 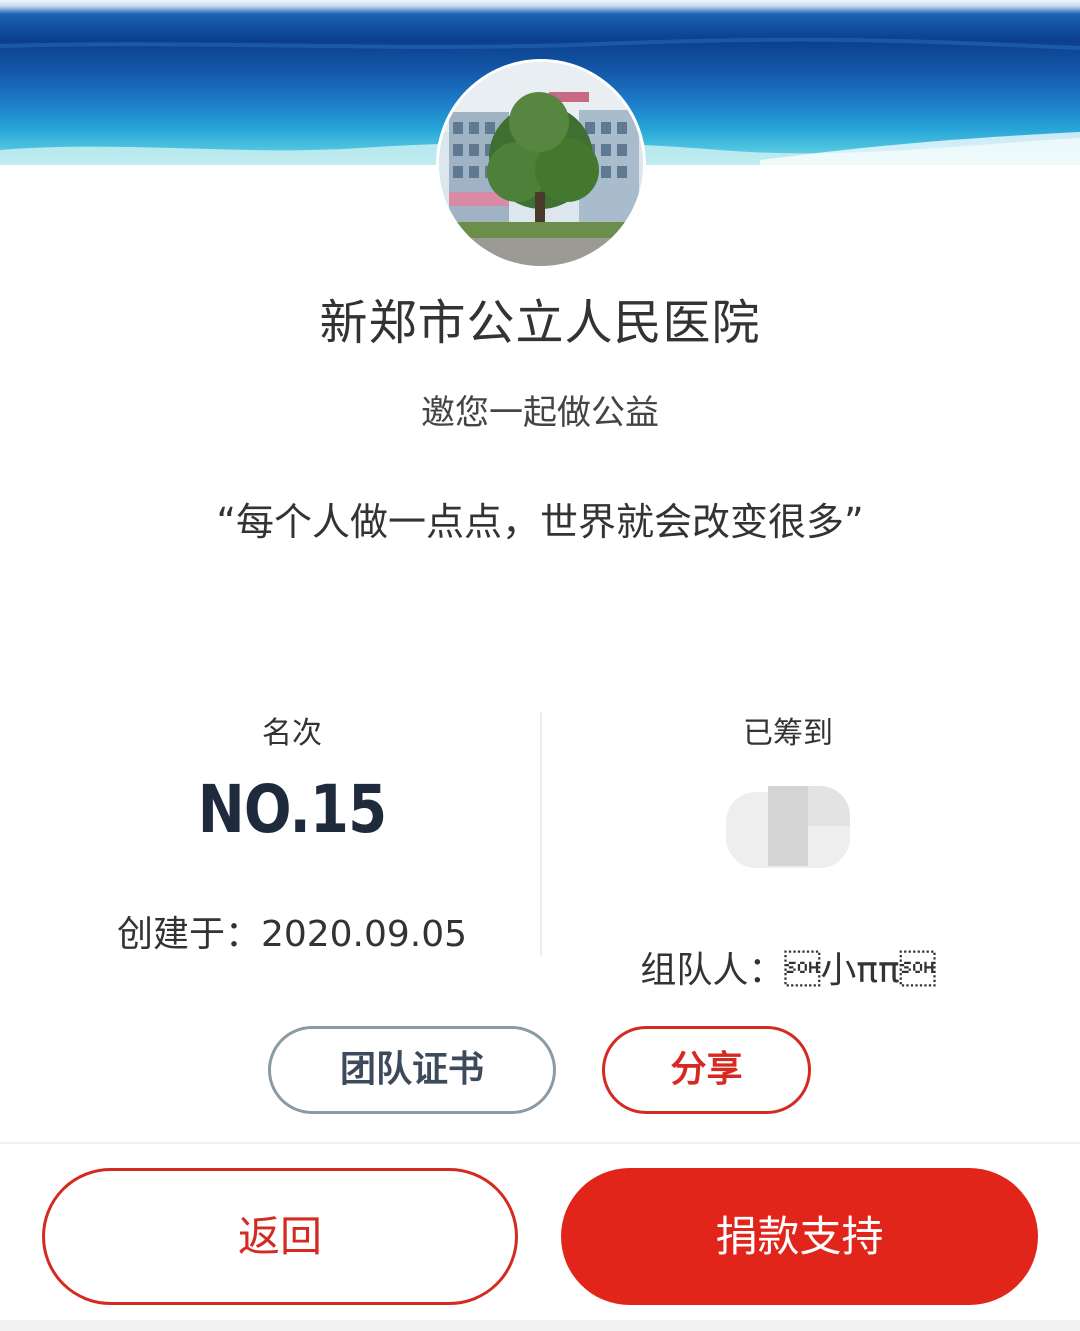 I want to click on footer-divider, so click(x=540, y=1143).